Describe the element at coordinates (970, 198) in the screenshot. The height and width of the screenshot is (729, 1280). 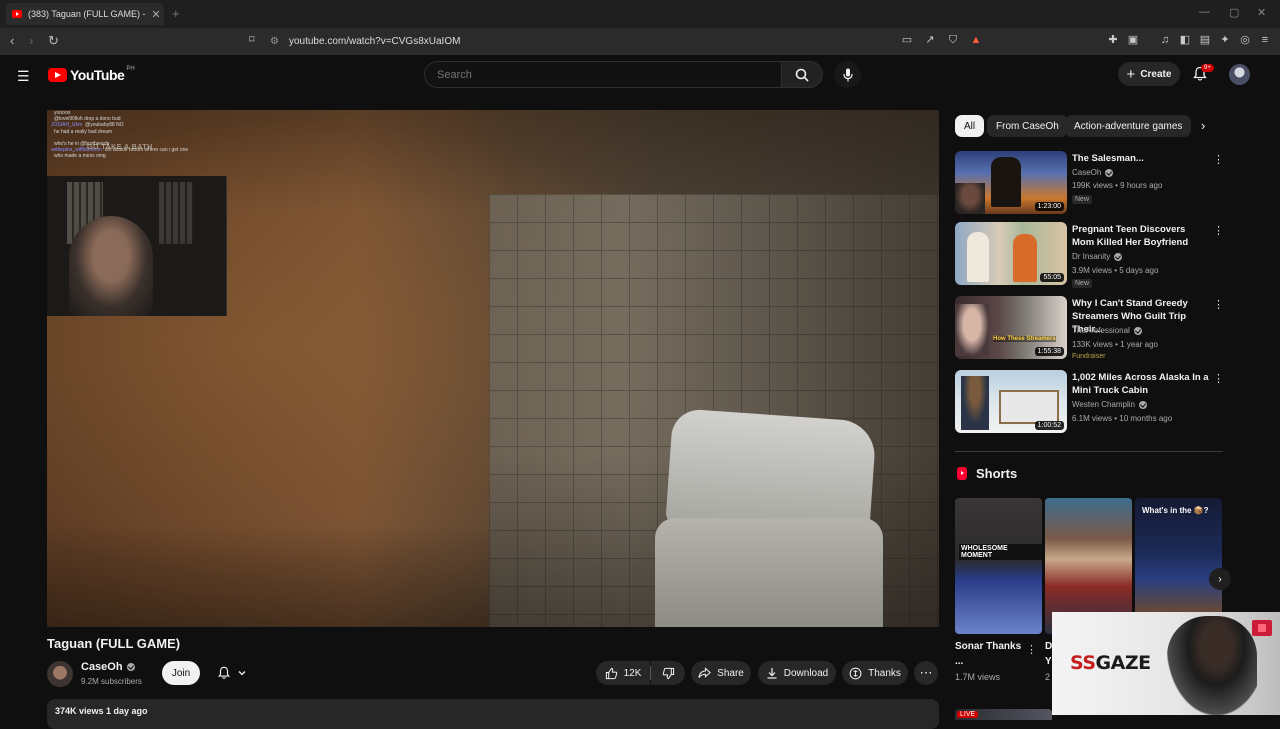
I see `thumbnail-face` at that location.